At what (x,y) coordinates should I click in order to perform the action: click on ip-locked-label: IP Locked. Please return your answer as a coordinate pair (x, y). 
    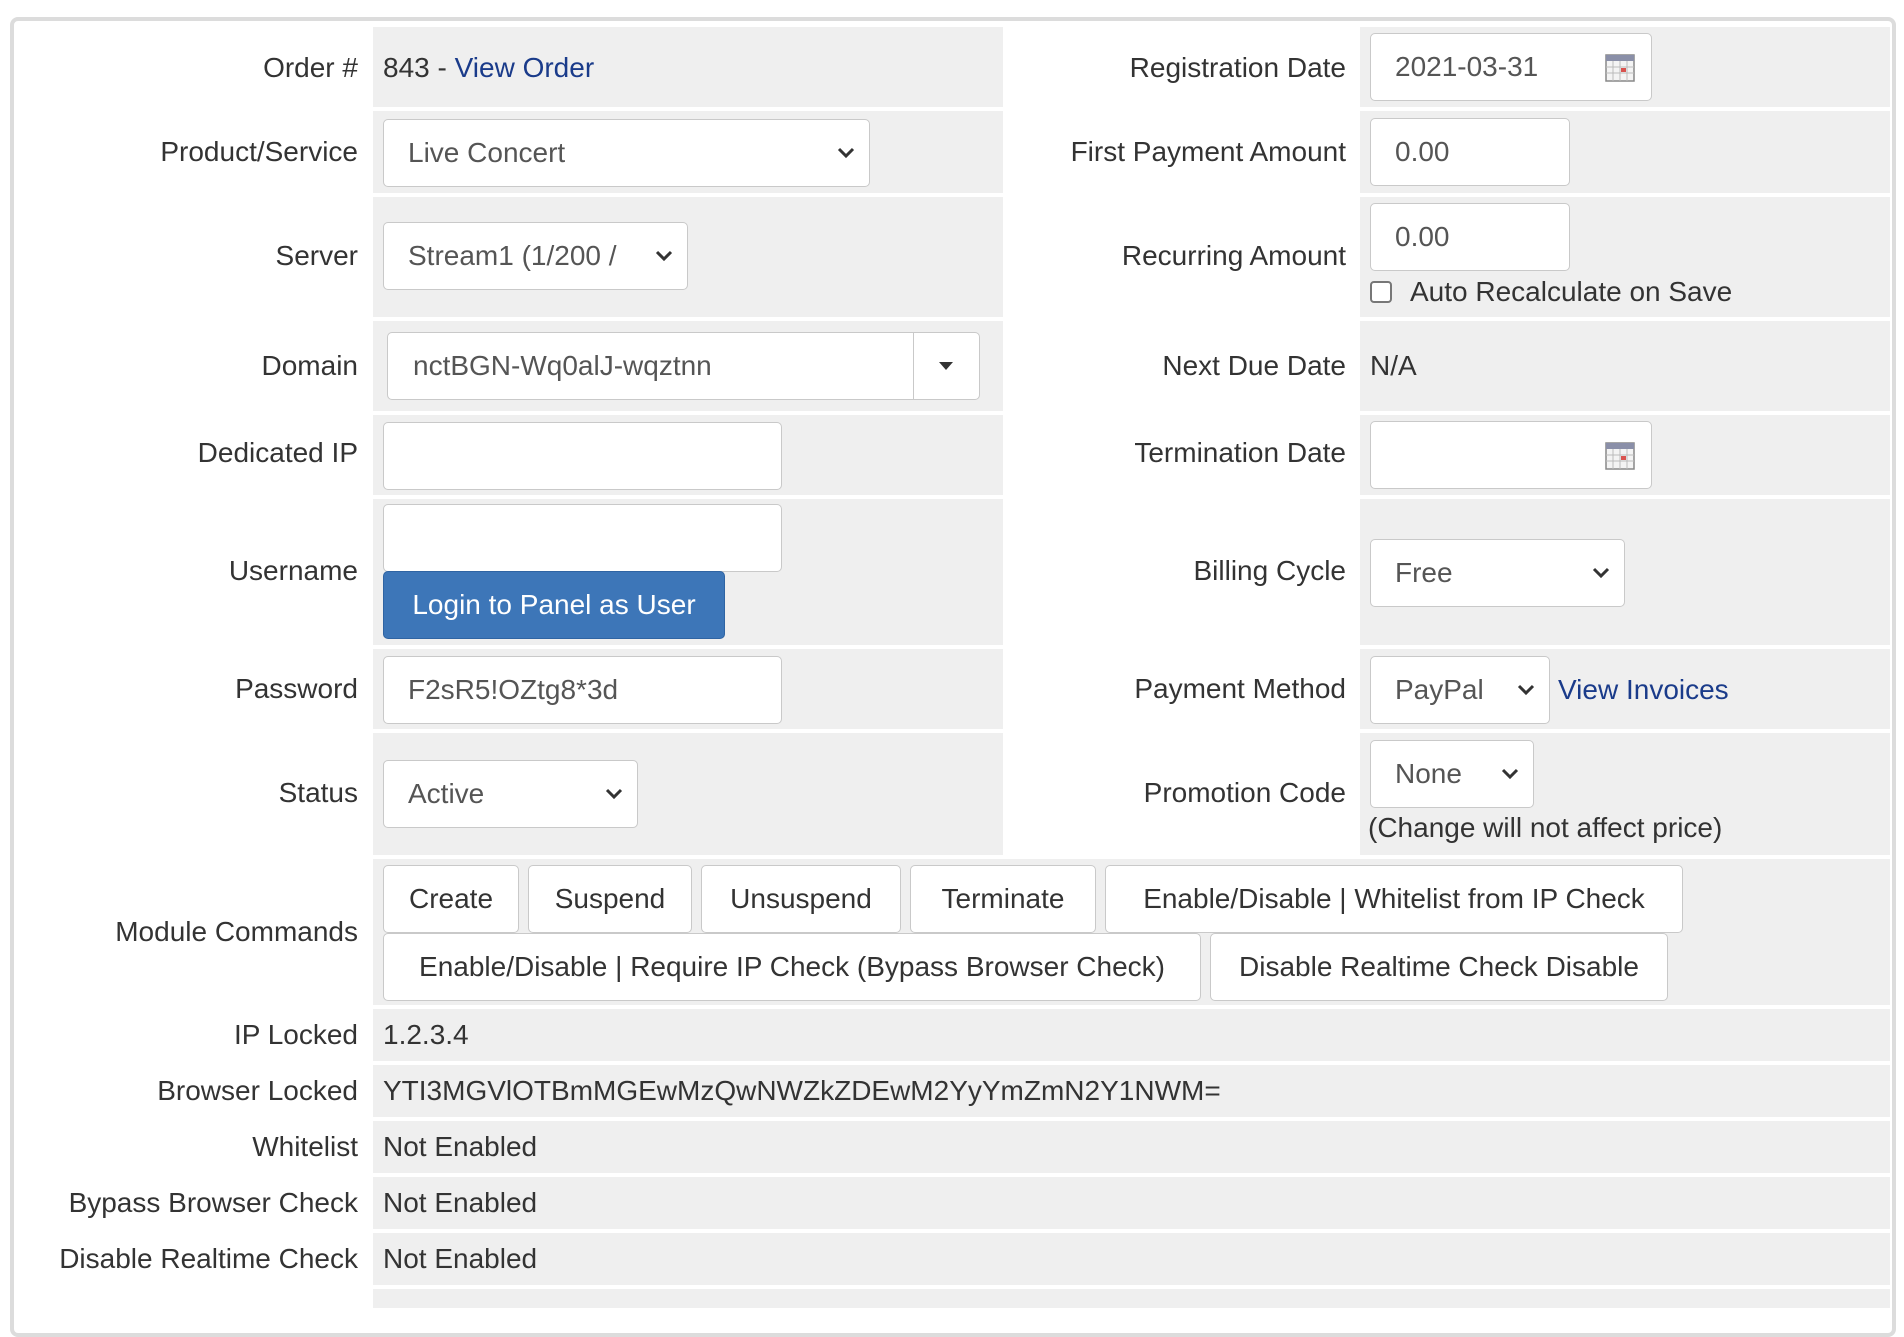
    Looking at the image, I should click on (295, 1034).